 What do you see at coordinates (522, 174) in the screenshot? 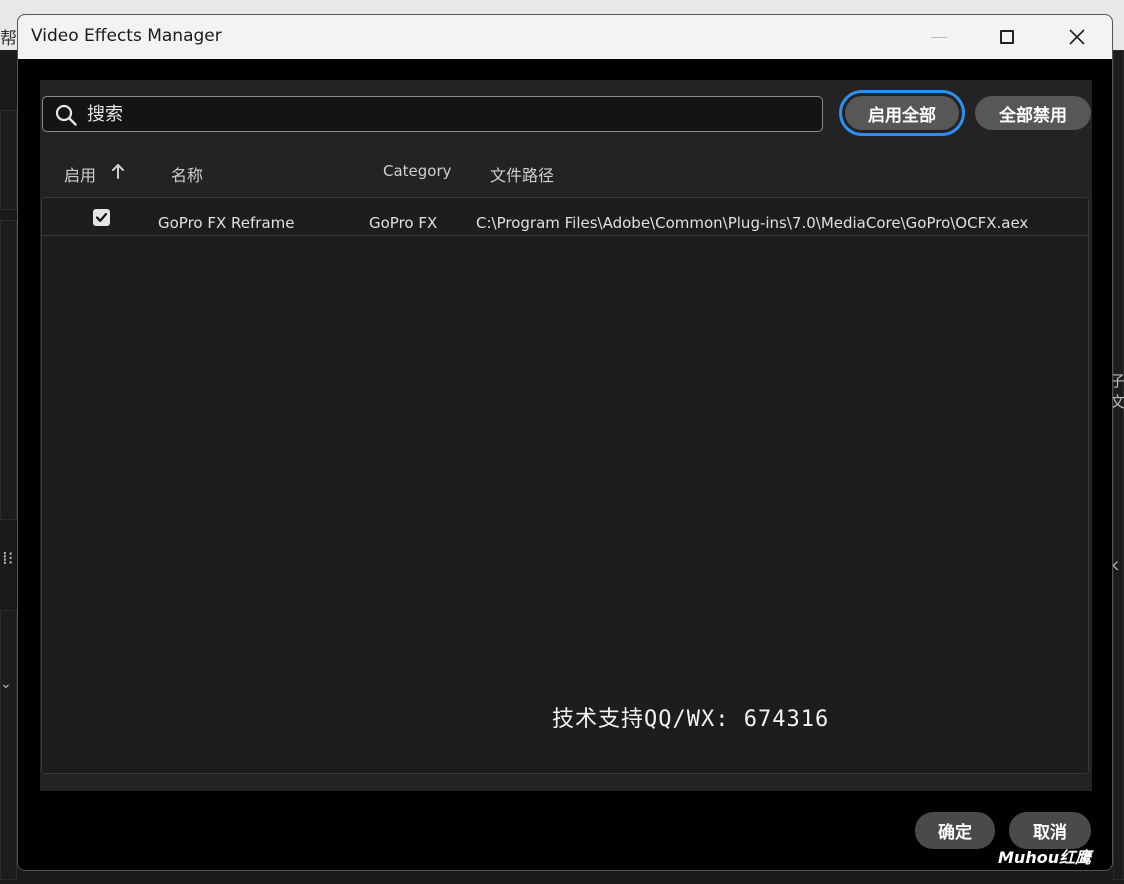
I see `column-header-path: 文件路径` at bounding box center [522, 174].